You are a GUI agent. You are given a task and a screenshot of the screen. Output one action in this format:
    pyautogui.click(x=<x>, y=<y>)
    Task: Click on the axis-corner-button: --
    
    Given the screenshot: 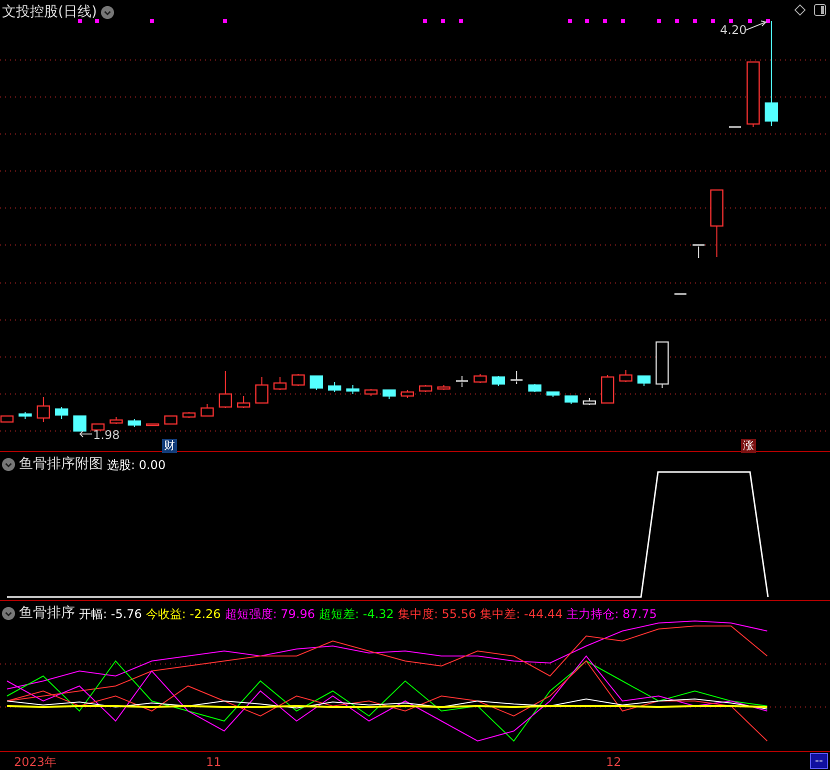 What is the action you would take?
    pyautogui.click(x=819, y=761)
    